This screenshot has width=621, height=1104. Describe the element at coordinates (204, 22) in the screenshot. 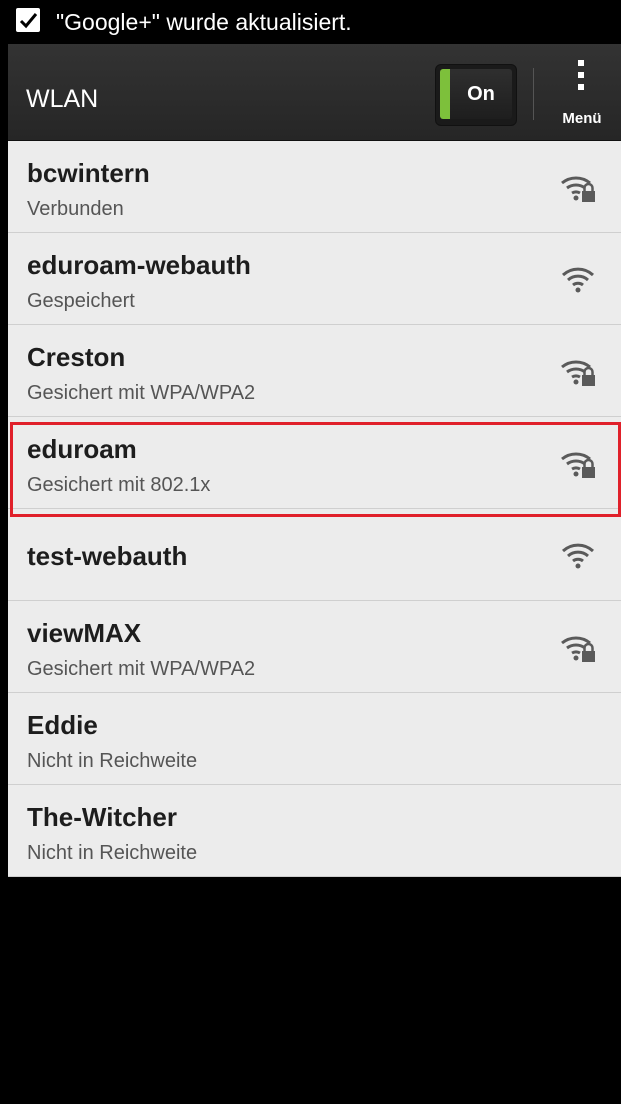

I see `notification-text: "Google+" wurde aktualisiert.` at that location.